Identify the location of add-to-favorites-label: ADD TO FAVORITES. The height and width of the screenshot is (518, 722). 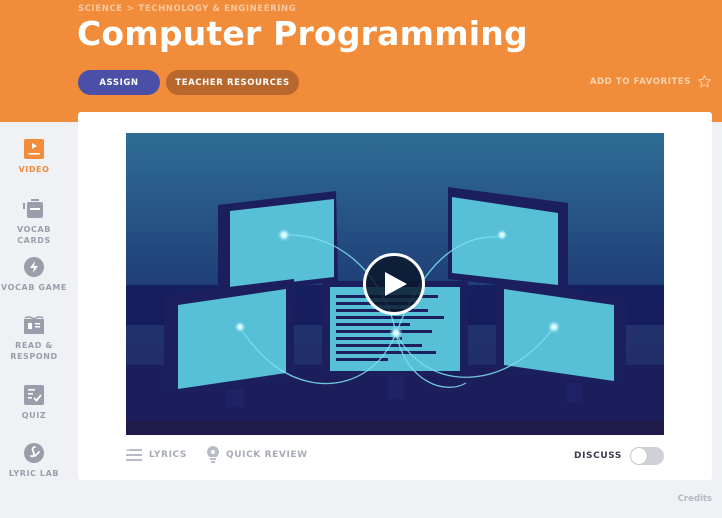
(640, 81).